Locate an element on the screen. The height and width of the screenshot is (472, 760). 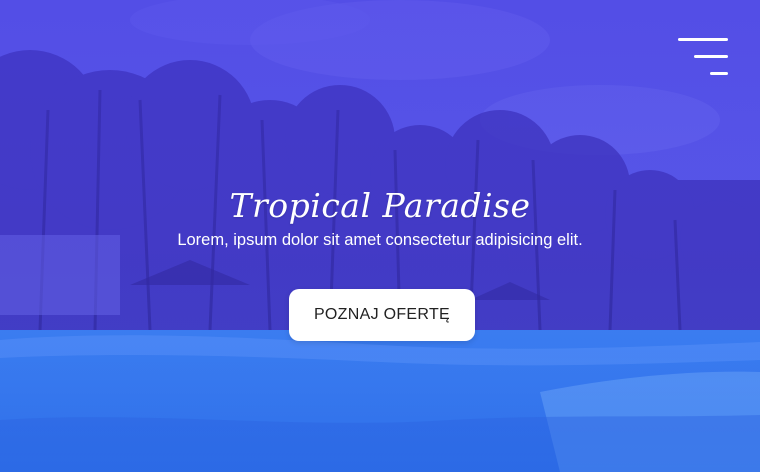
menu-bar-bottom is located at coordinates (719, 73).